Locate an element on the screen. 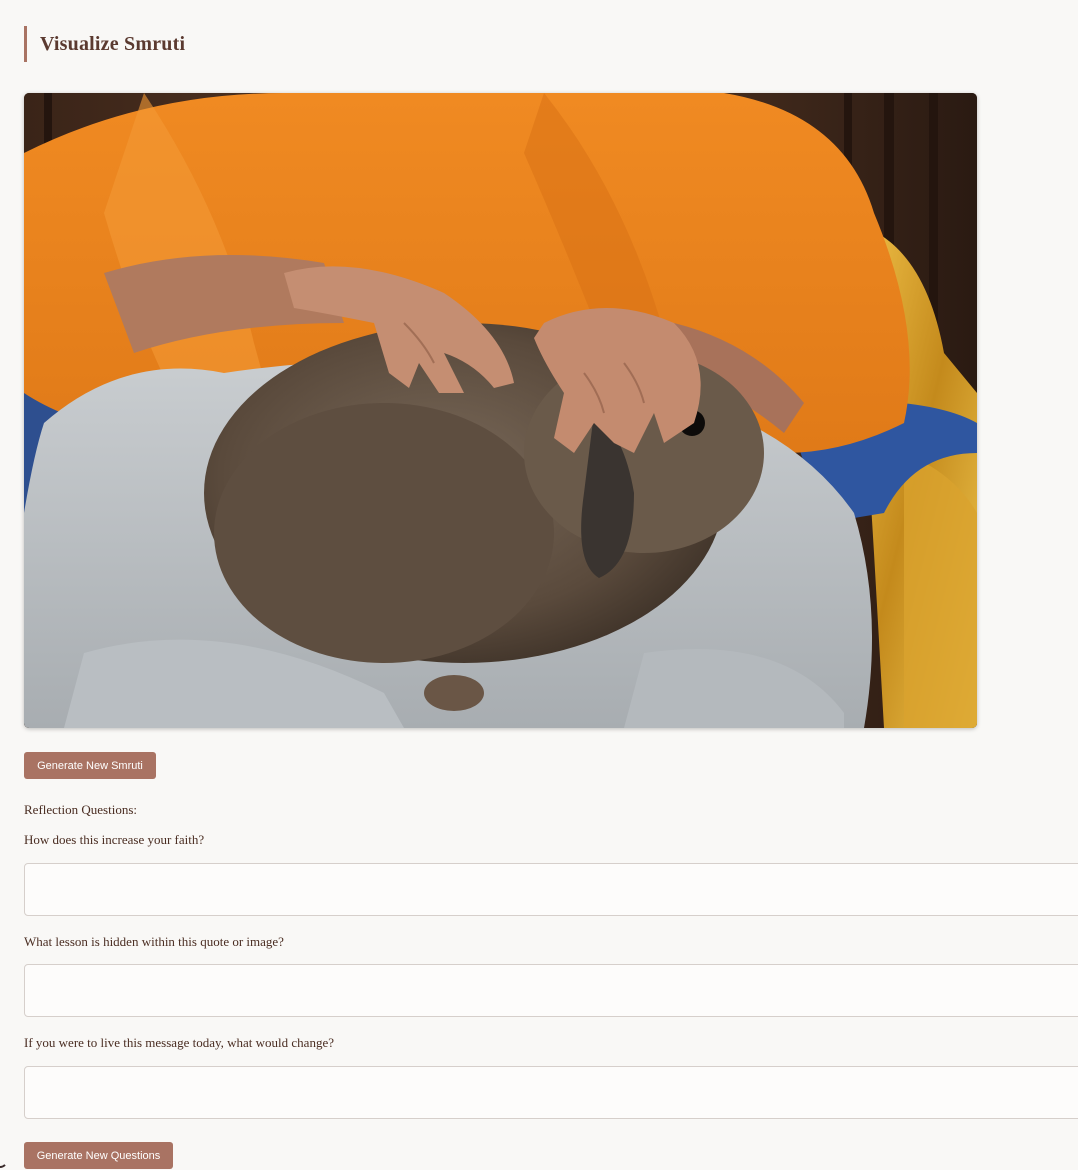  generate-new-questions-button: Generate New Questions is located at coordinates (98, 1155).